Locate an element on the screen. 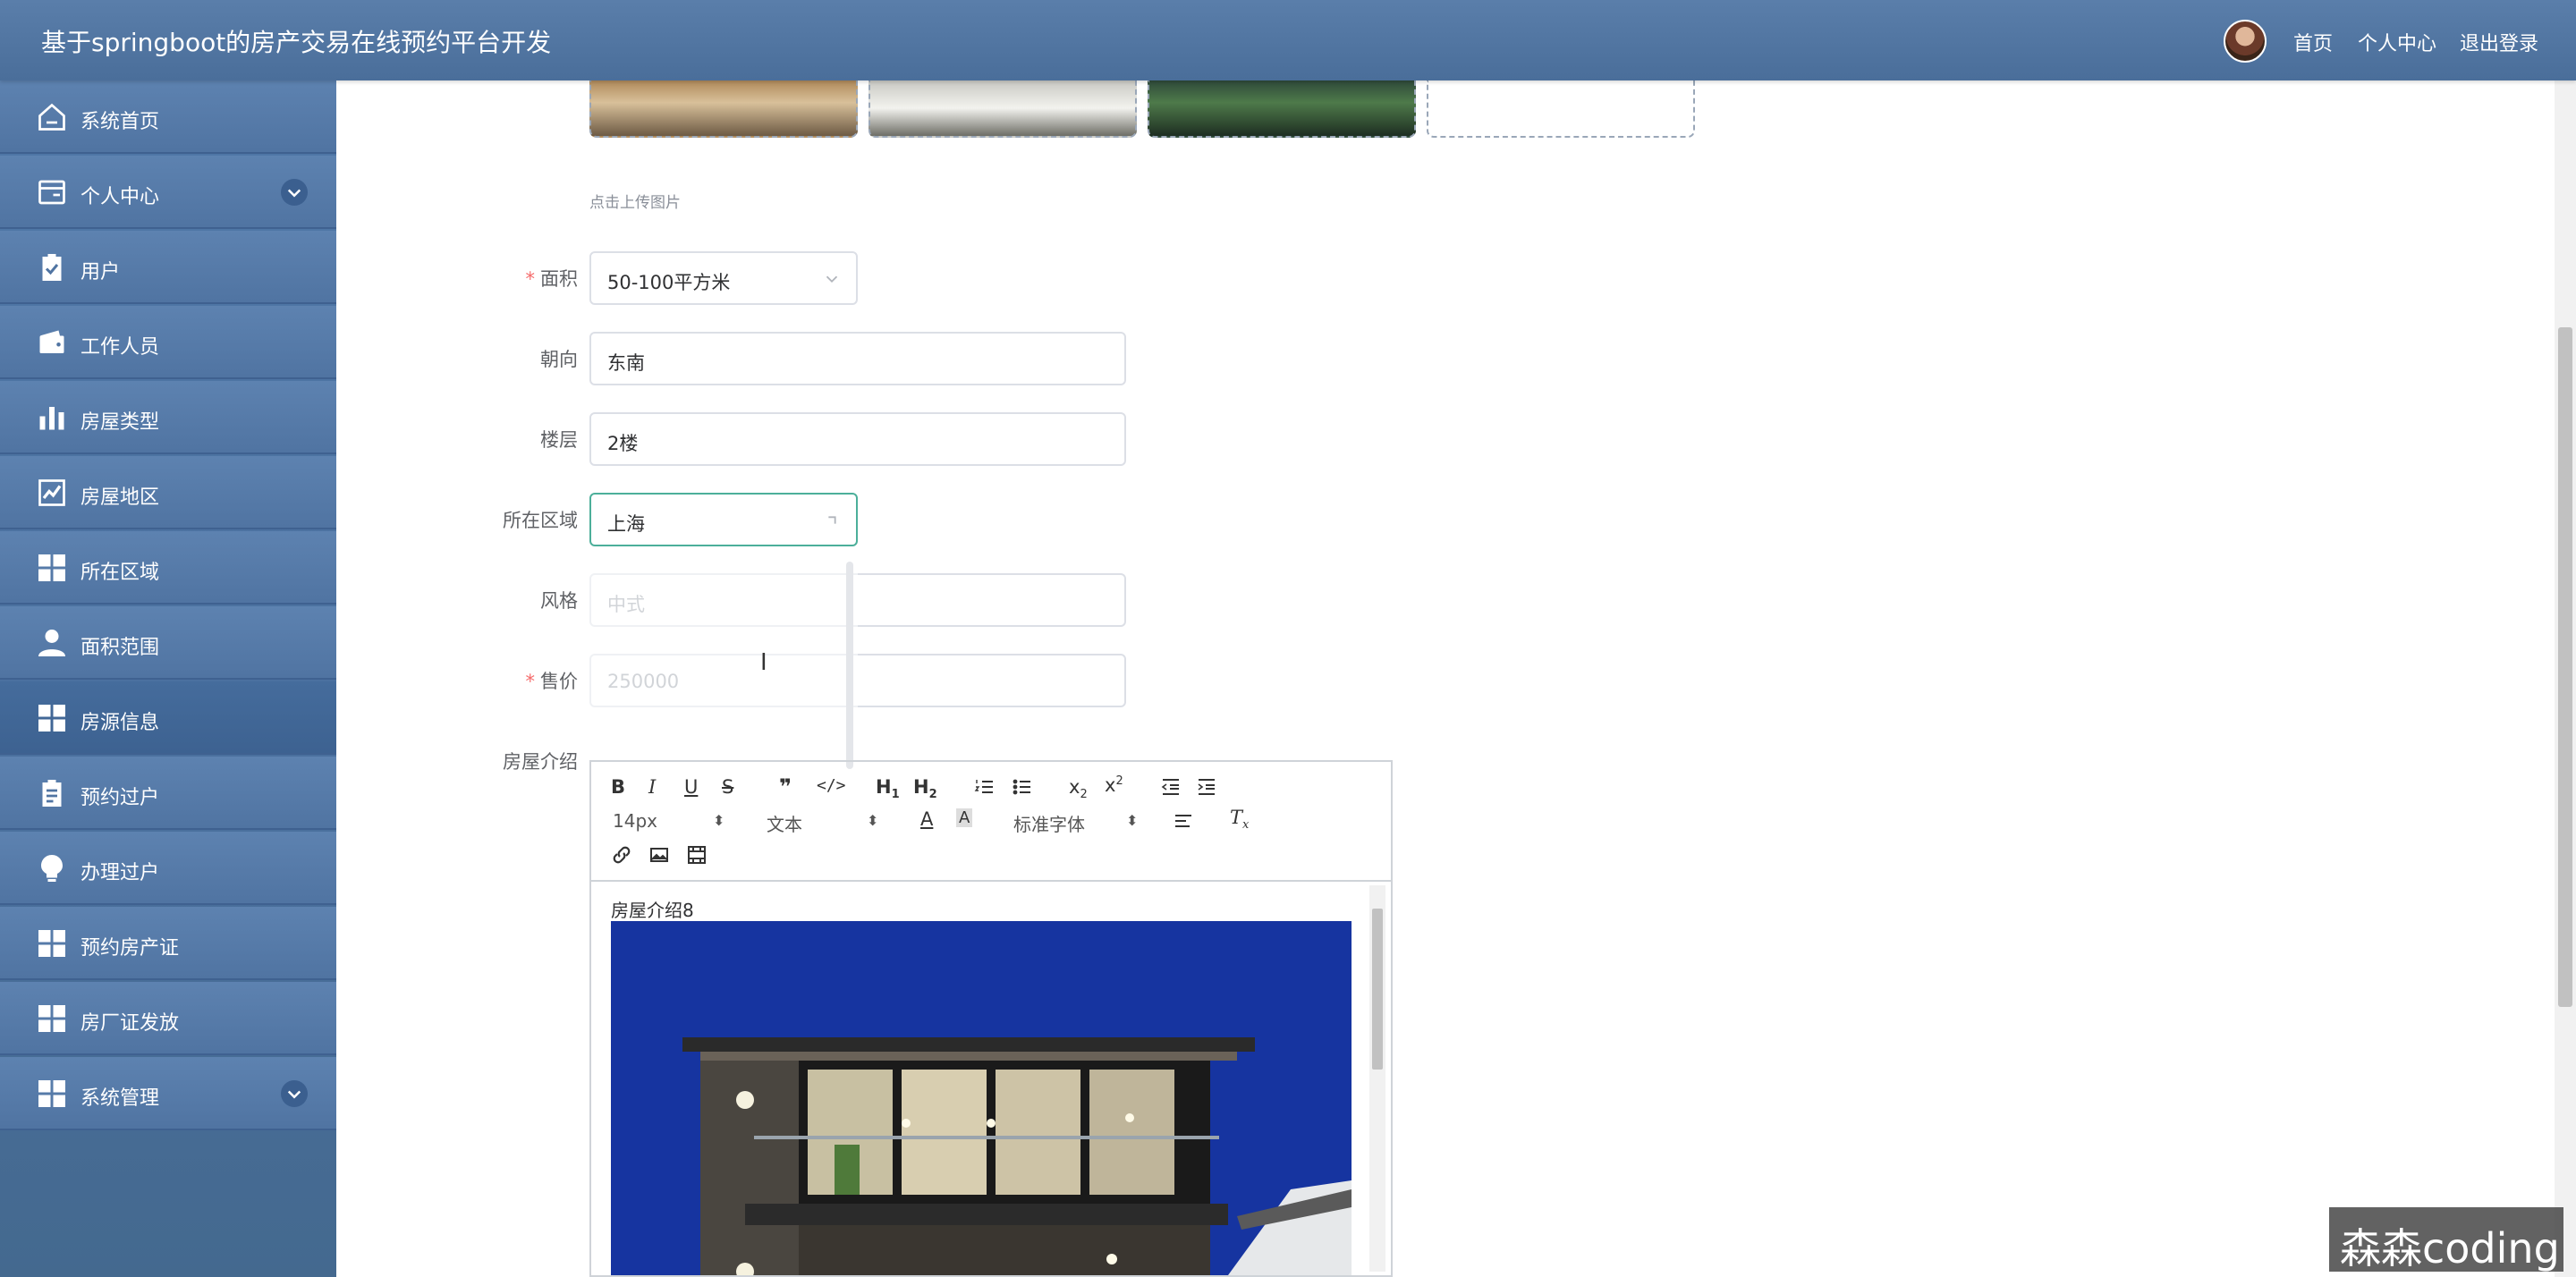 The image size is (2576, 1277). sidebar-item-users: 用户 is located at coordinates (168, 267).